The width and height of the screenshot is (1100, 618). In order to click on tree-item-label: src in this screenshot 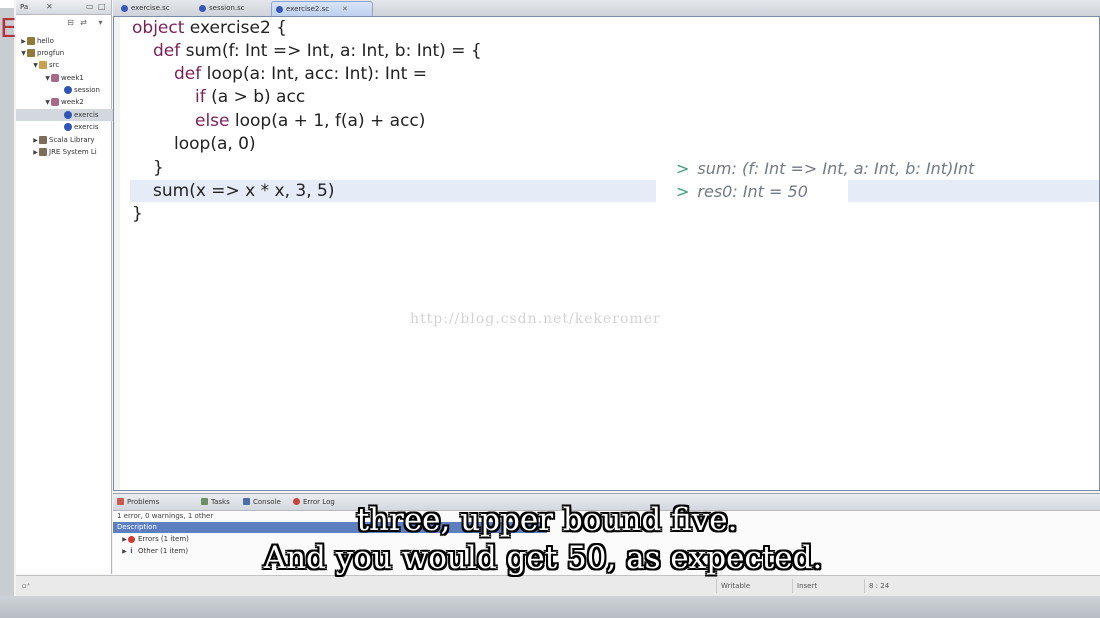, I will do `click(54, 65)`.